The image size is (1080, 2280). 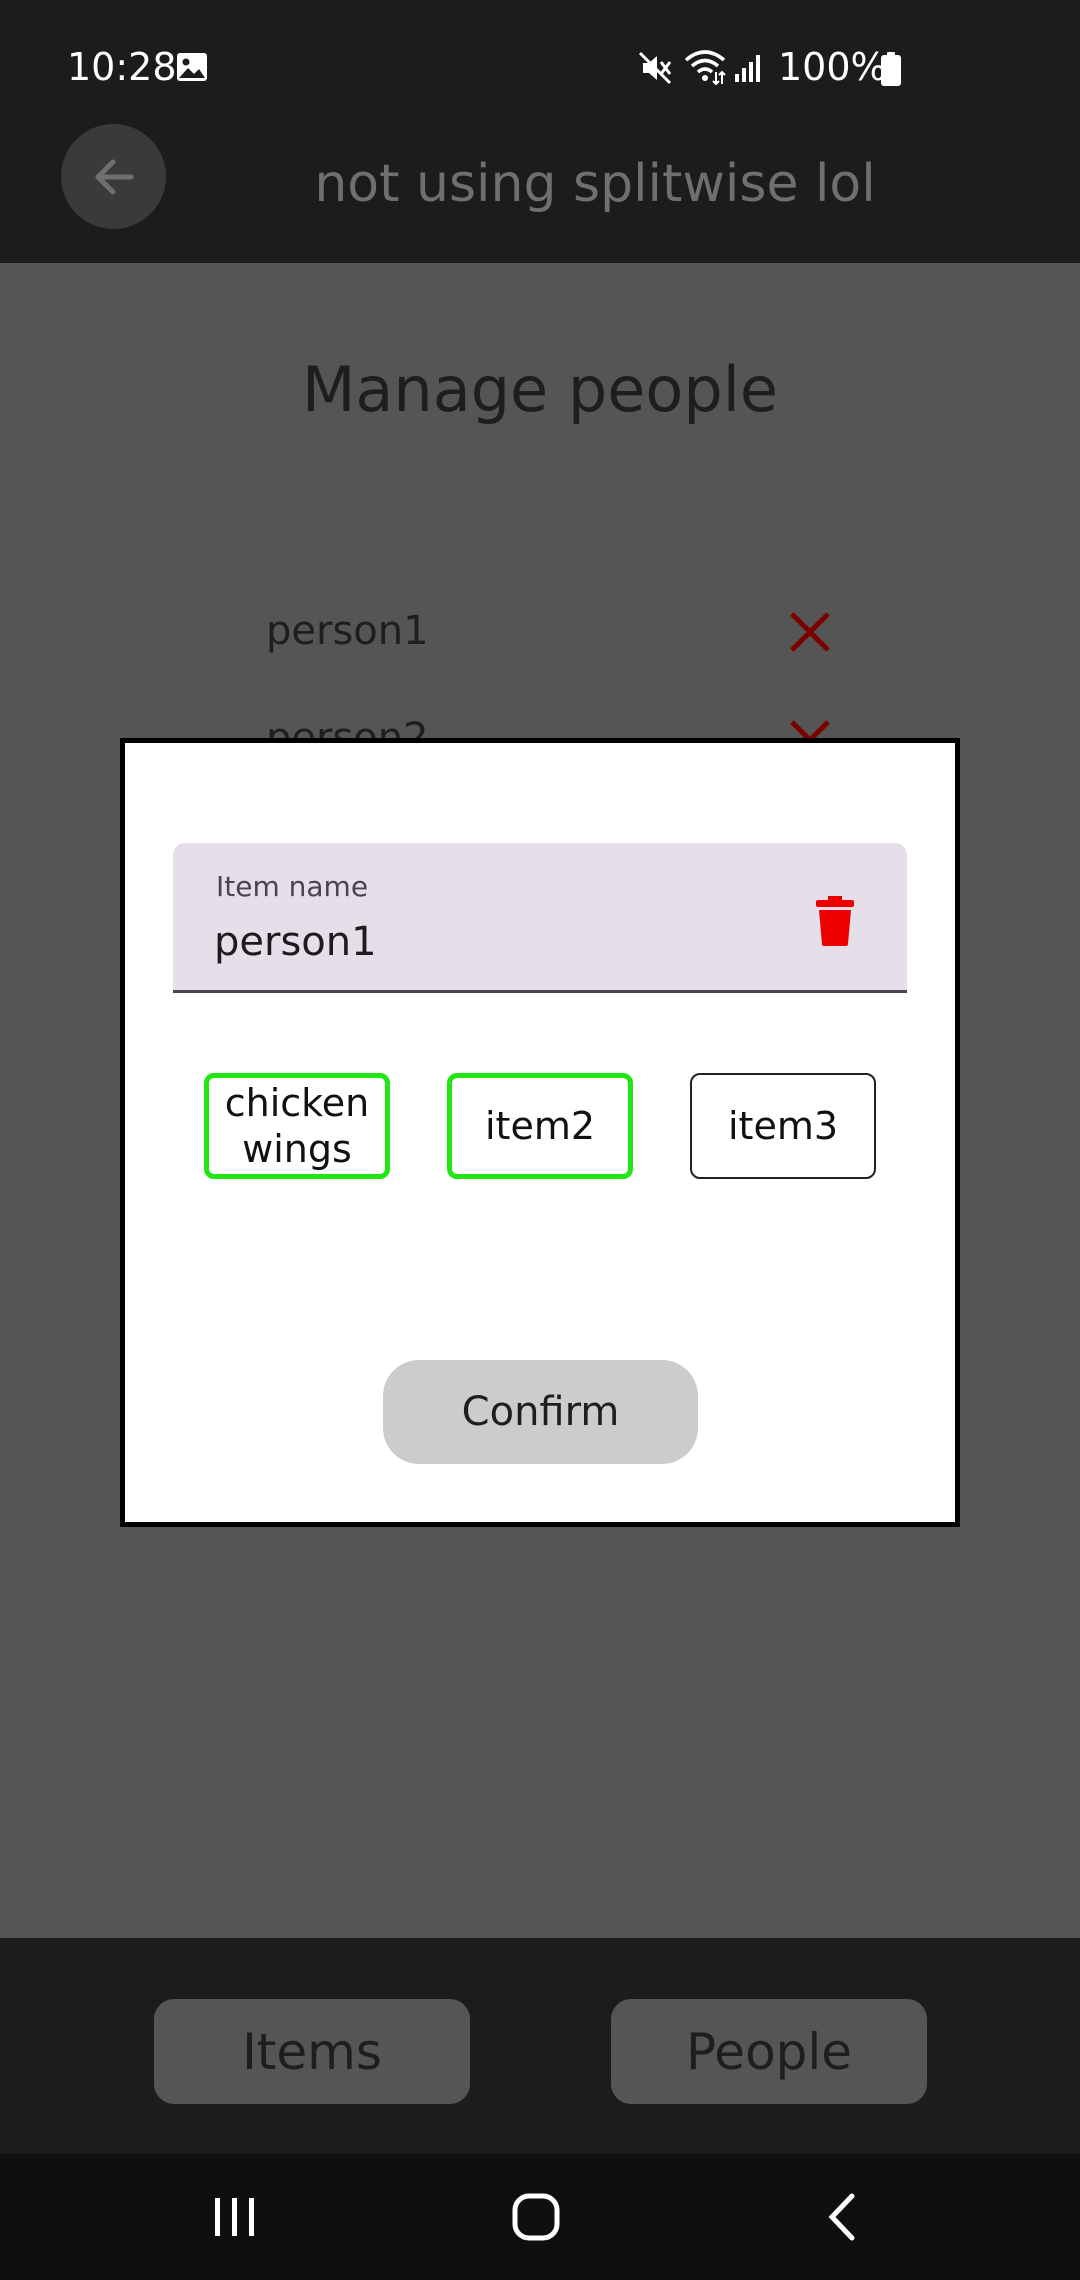 What do you see at coordinates (536, 2217) in the screenshot?
I see `home-icon` at bounding box center [536, 2217].